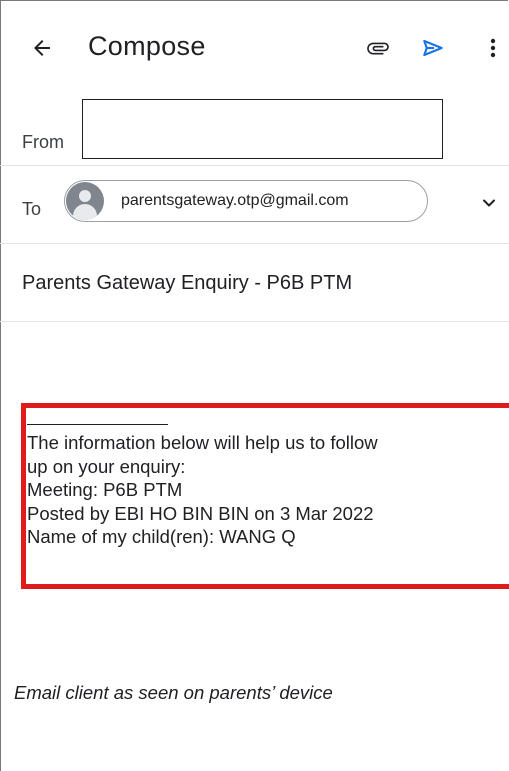  Describe the element at coordinates (85, 201) in the screenshot. I see `person-avatar-icon` at that location.